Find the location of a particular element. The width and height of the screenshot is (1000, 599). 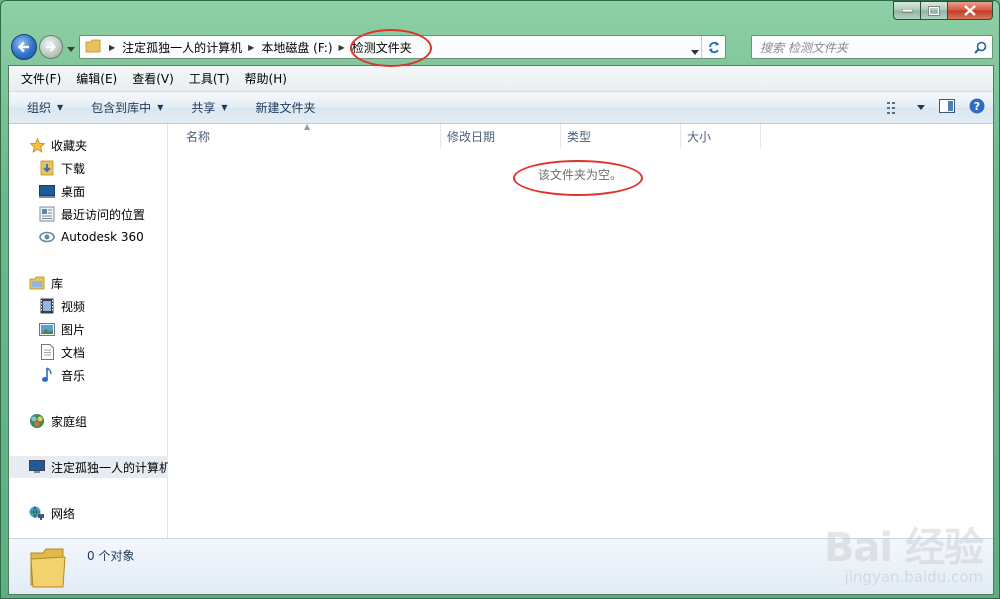

sort-ascending-icon: ▲ is located at coordinates (307, 126).